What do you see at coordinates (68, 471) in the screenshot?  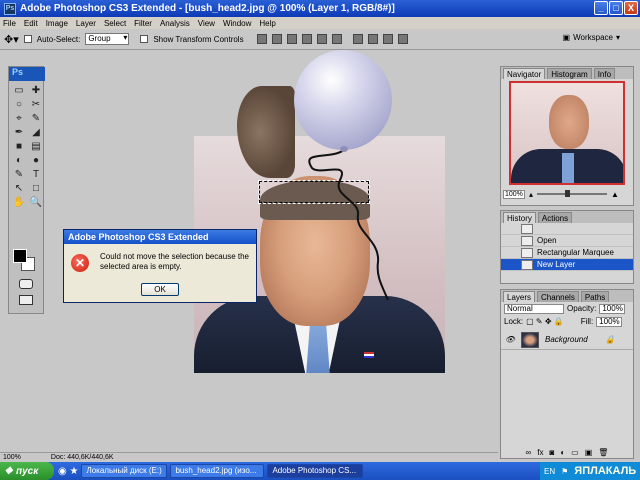 I see `quicklaunch-icon: ◉ ★` at bounding box center [68, 471].